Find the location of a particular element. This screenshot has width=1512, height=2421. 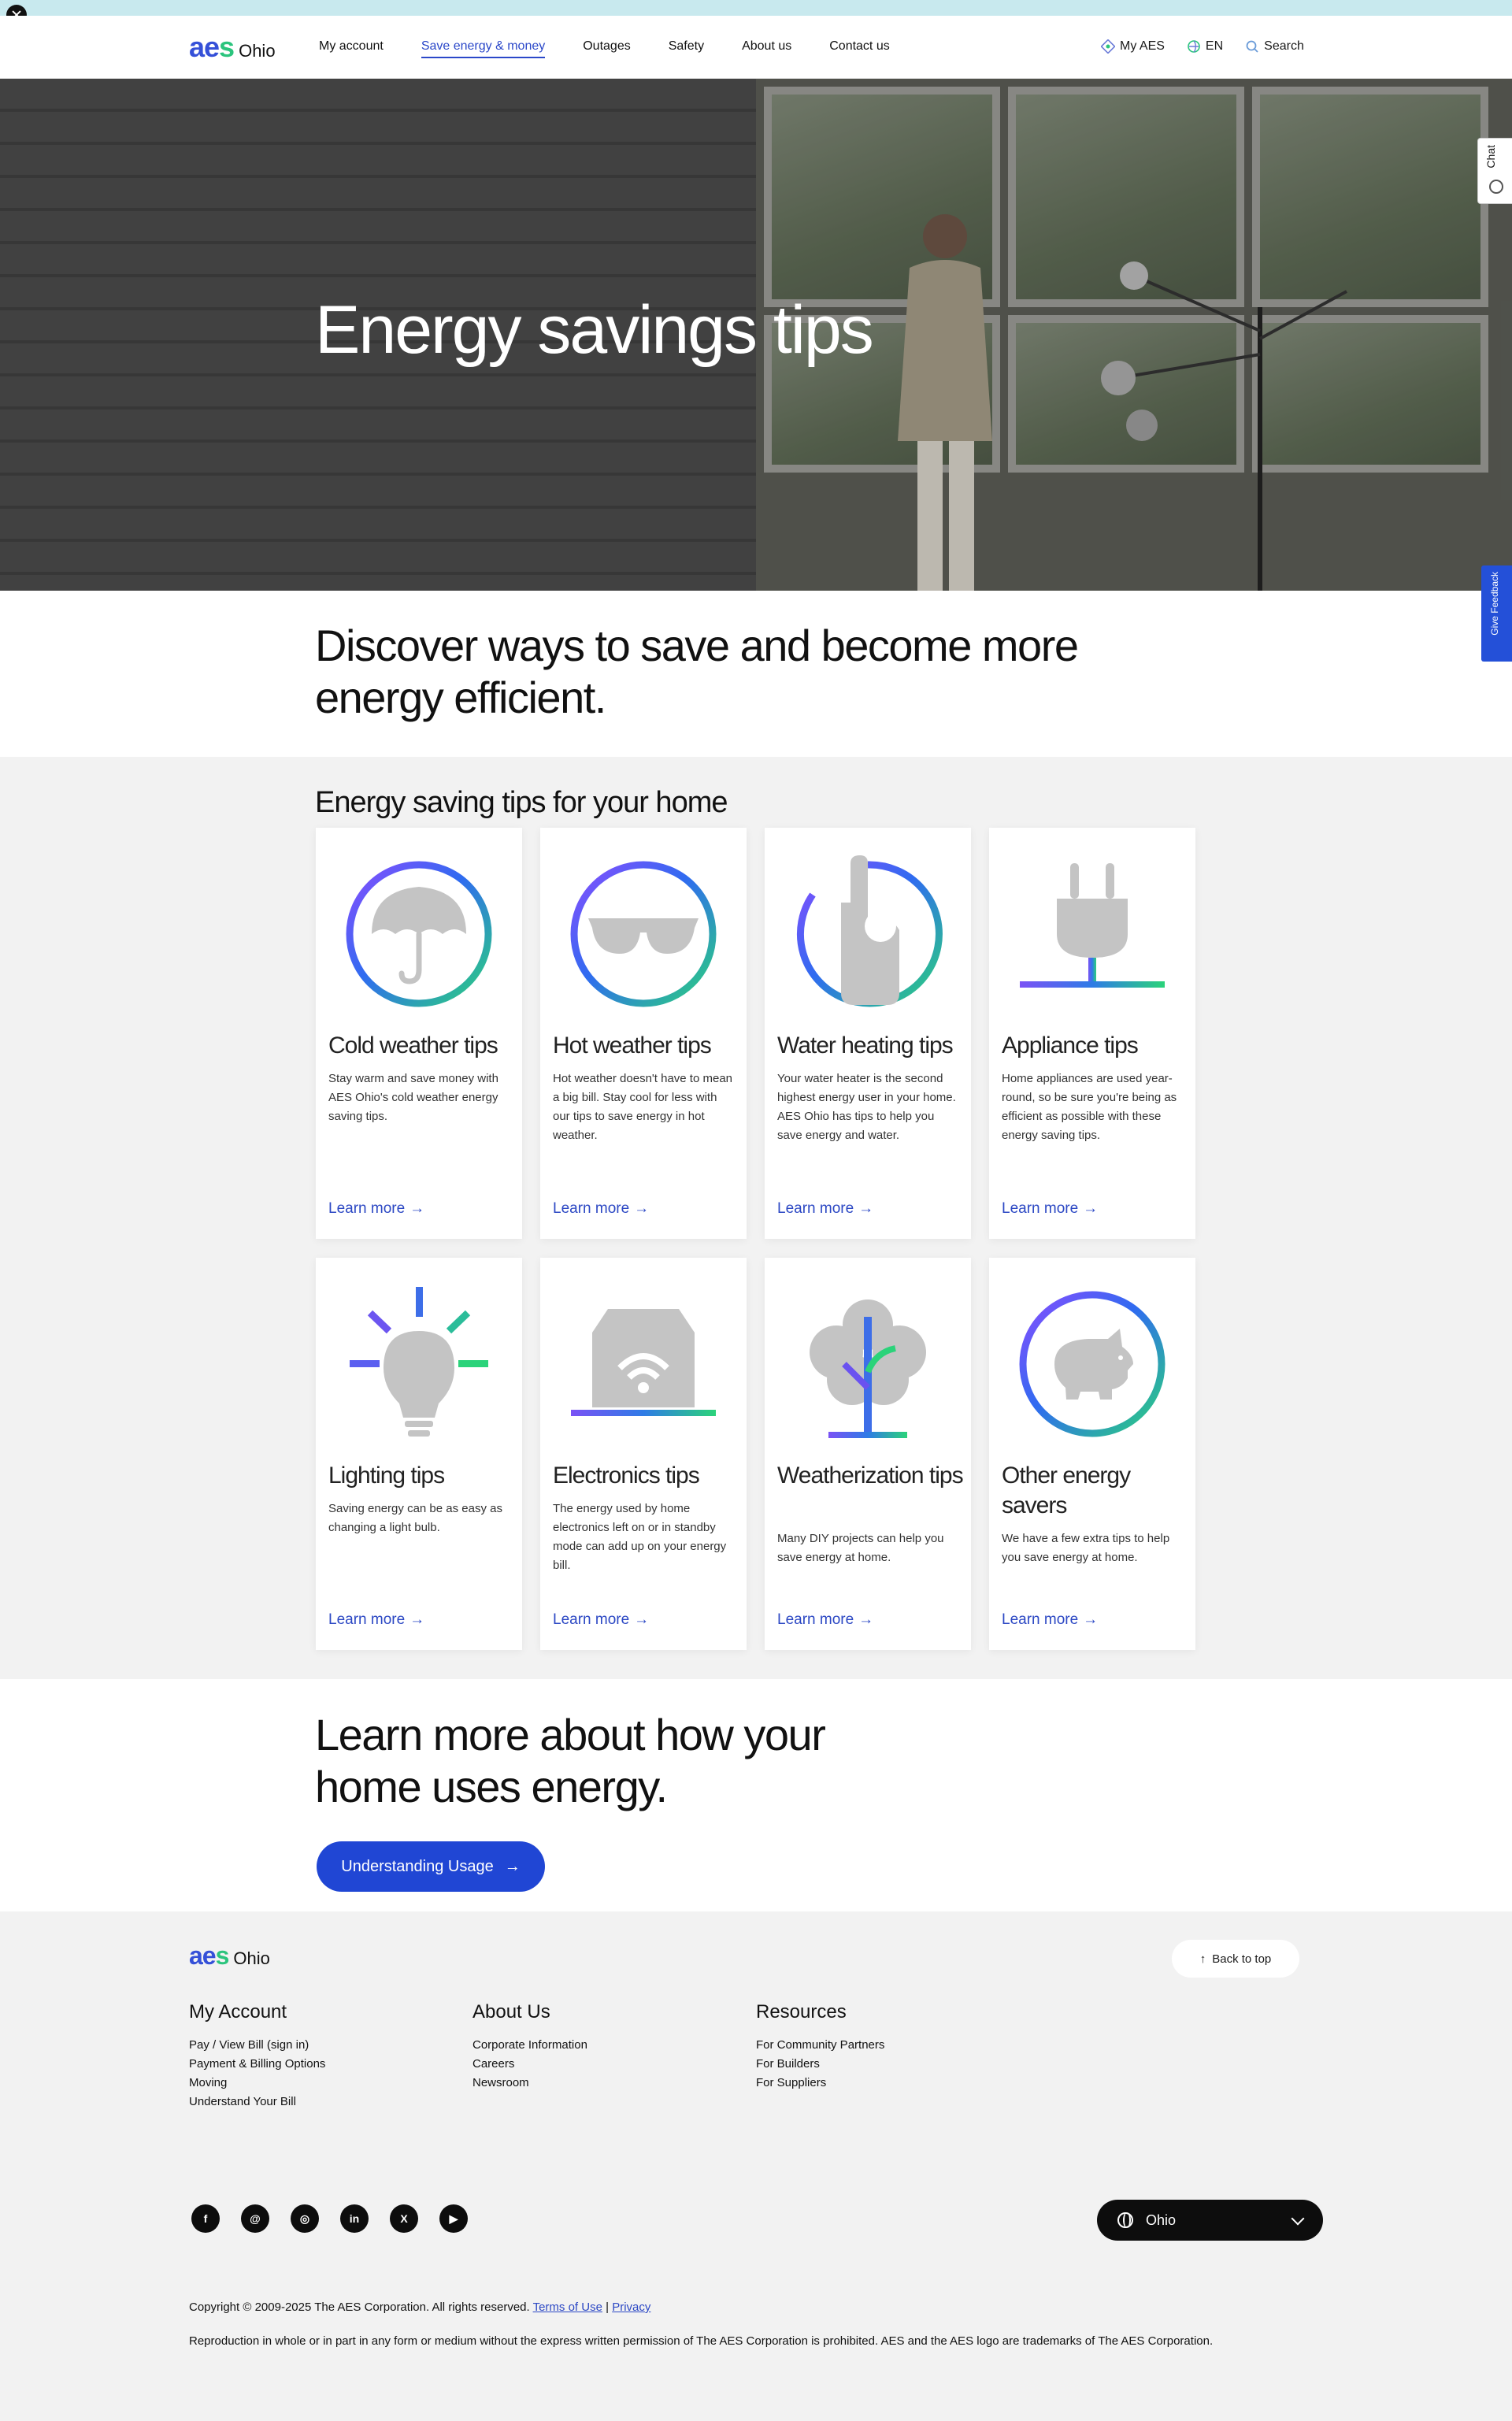

region-select: Ohio is located at coordinates (1210, 2220).